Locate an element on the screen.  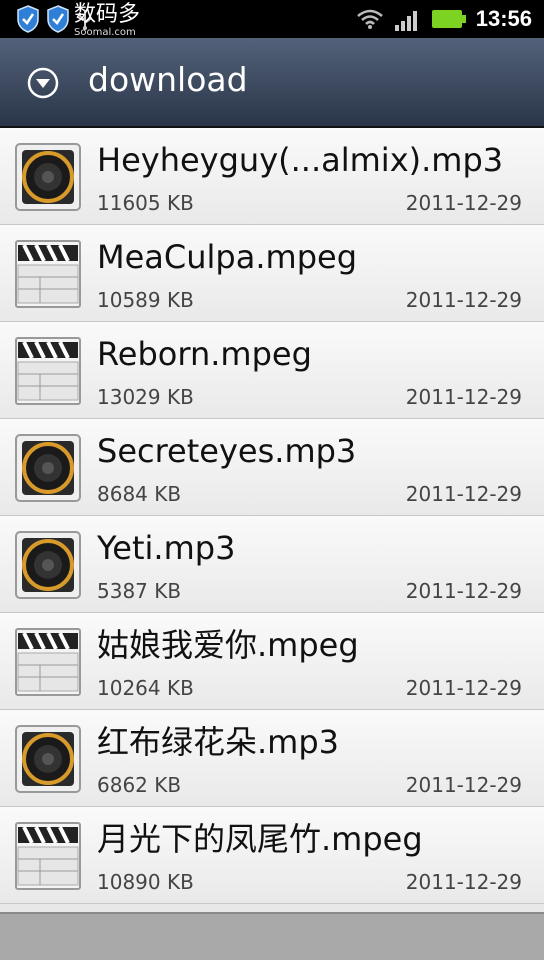
file-size: 6862 KB is located at coordinates (139, 785).